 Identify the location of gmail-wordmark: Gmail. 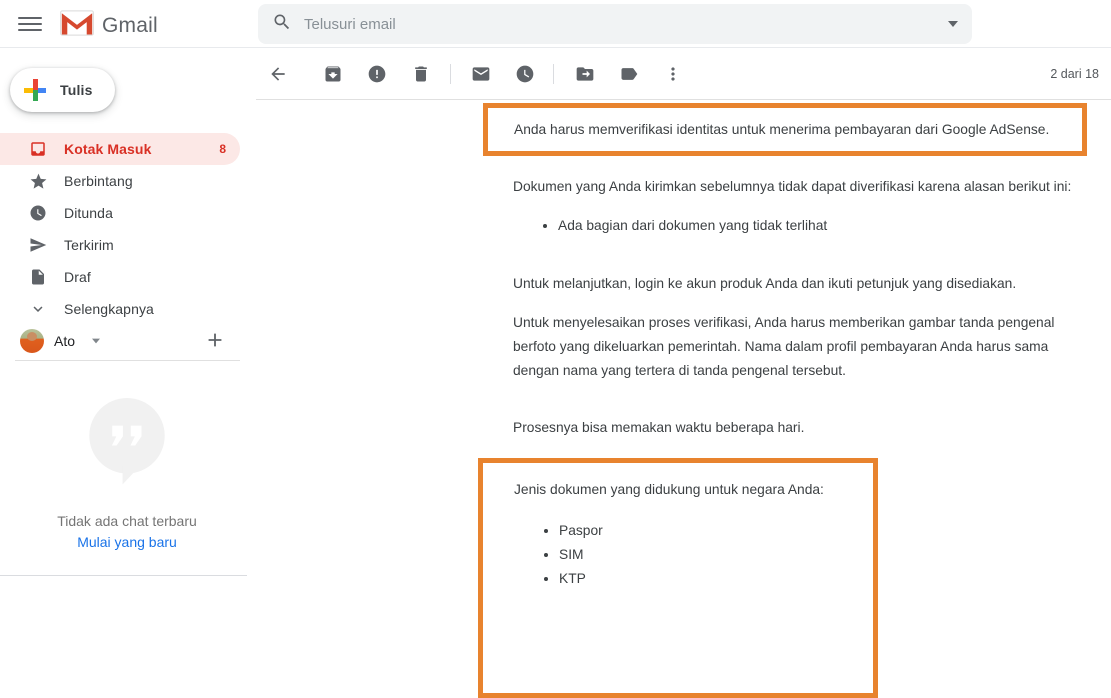
(130, 25).